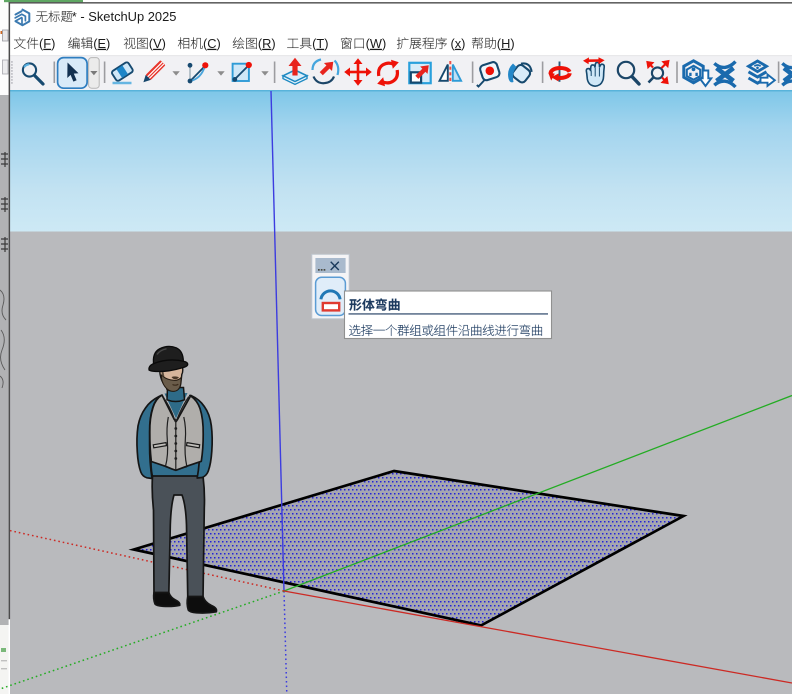 The width and height of the screenshot is (792, 694). What do you see at coordinates (267, 43) in the screenshot?
I see `svg-text: (R)` at bounding box center [267, 43].